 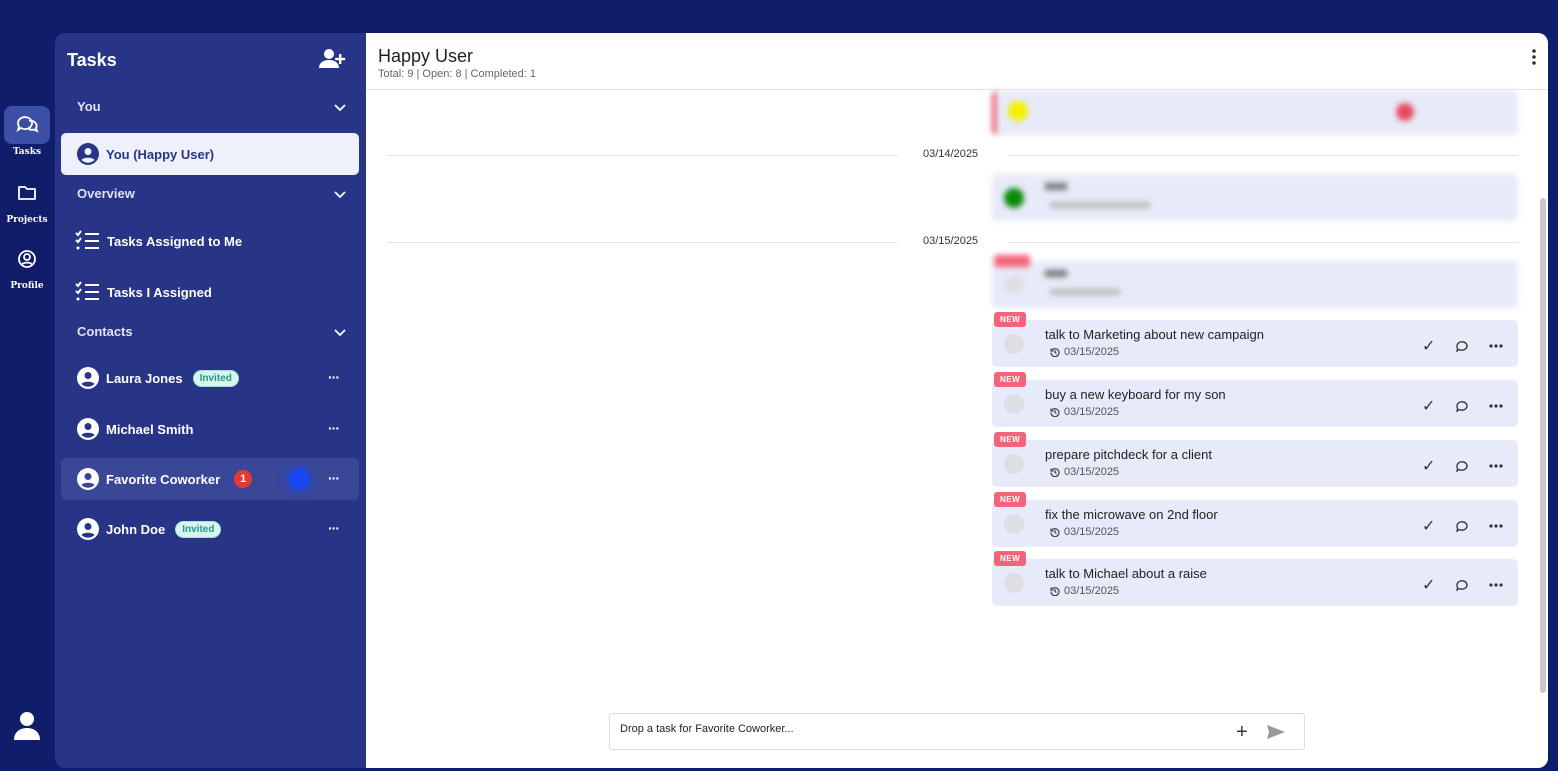 I want to click on sidebar-item-tasks-assigned-to-me: Tasks Assigned to Me, so click(x=158, y=241).